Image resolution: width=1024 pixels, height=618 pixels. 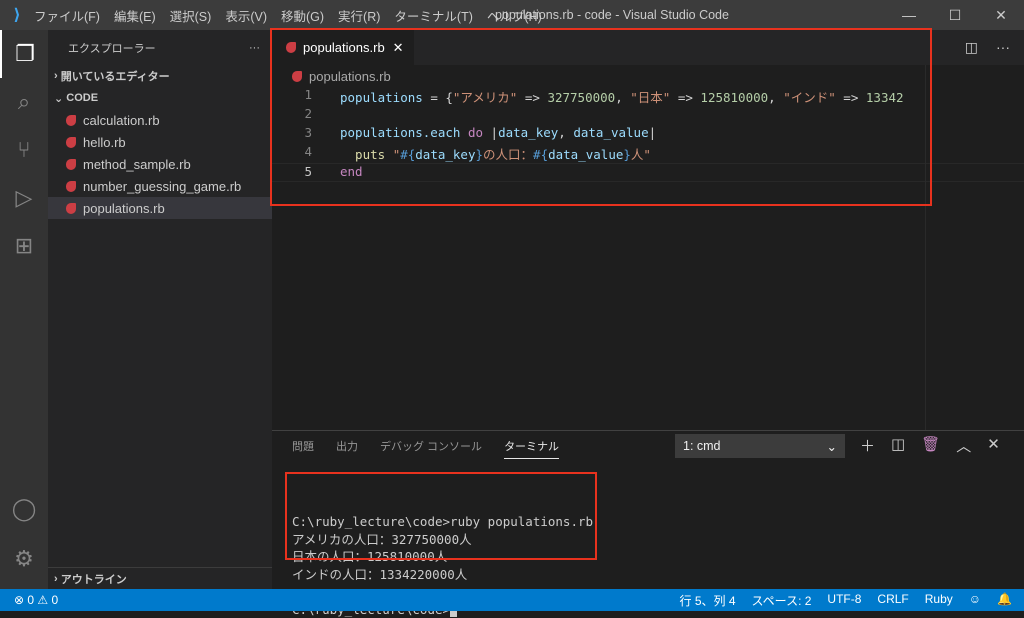 What do you see at coordinates (495, 154) in the screenshot?
I see `line-text: puts "#{data_key}の人口：#{data_value}人"` at bounding box center [495, 154].